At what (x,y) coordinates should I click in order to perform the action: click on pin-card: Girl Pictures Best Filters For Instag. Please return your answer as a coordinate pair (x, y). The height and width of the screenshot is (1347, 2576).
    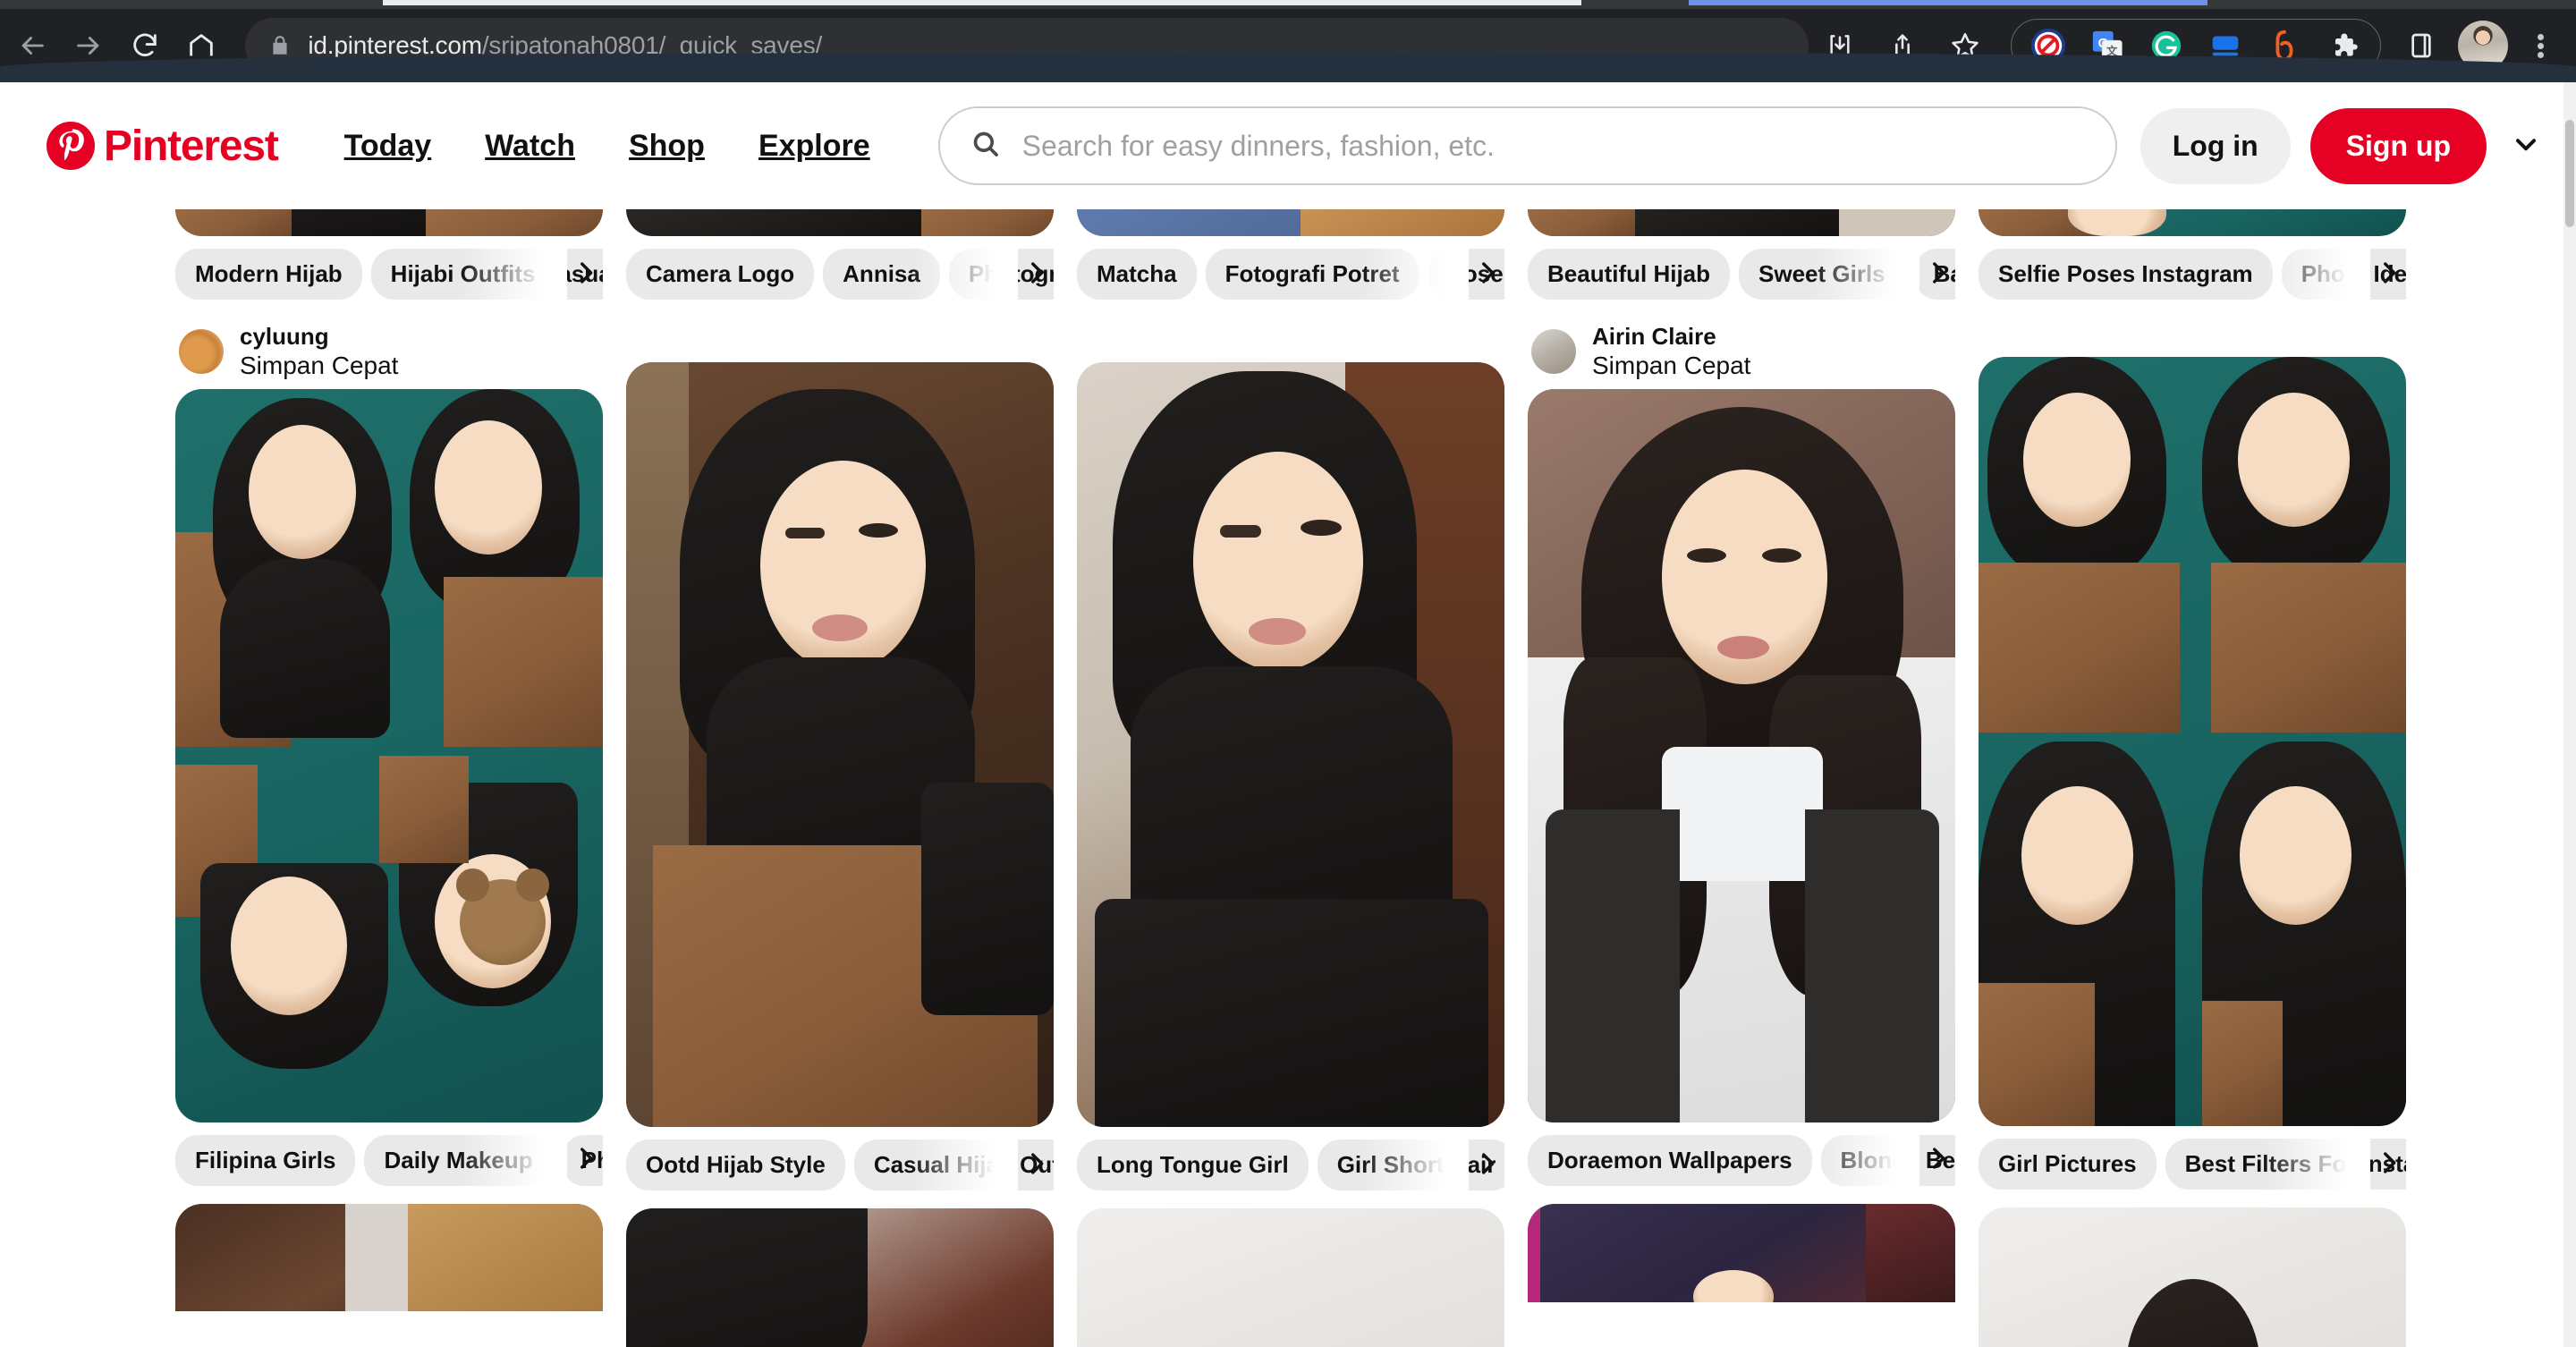
    Looking at the image, I should click on (2192, 778).